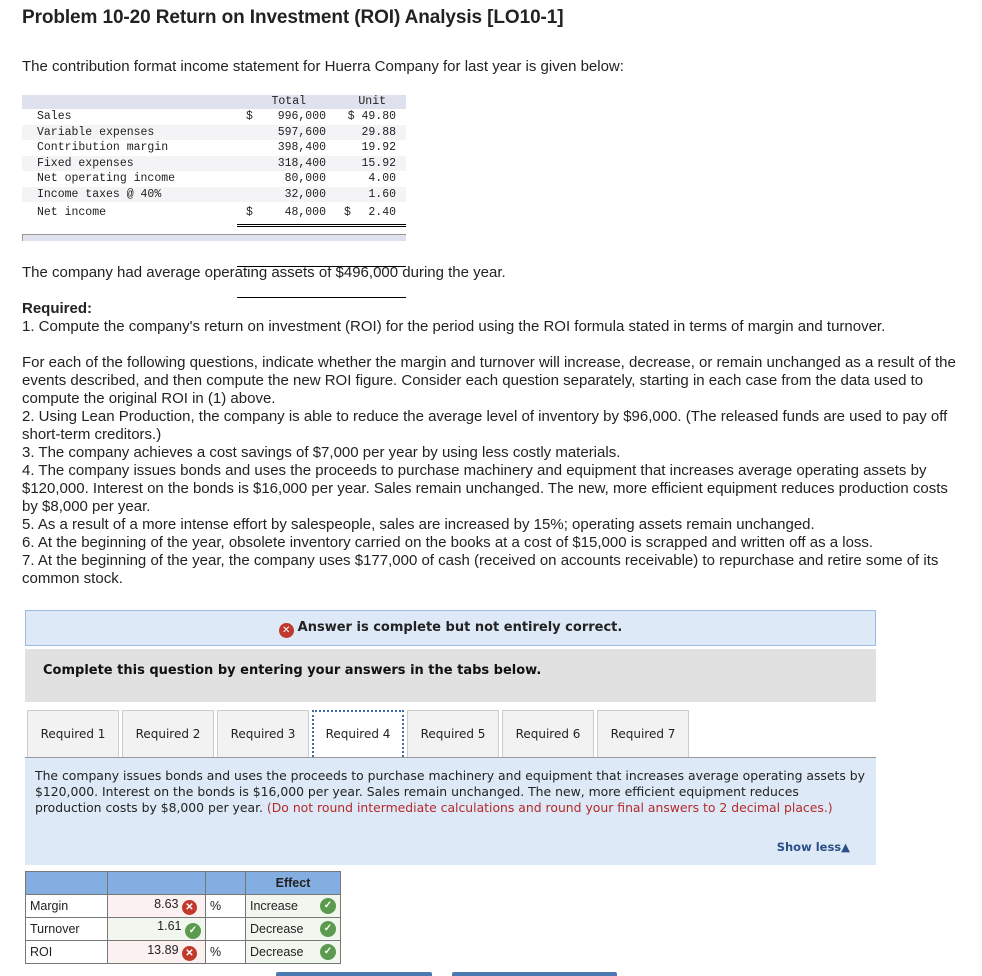  Describe the element at coordinates (371, 116) in the screenshot. I see `row-unit: $ 49.80` at that location.